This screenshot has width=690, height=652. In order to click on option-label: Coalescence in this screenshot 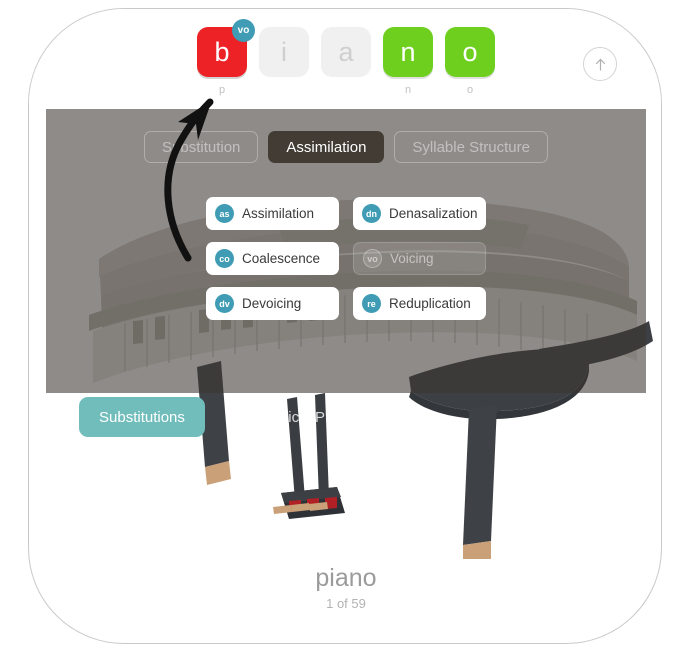, I will do `click(281, 258)`.